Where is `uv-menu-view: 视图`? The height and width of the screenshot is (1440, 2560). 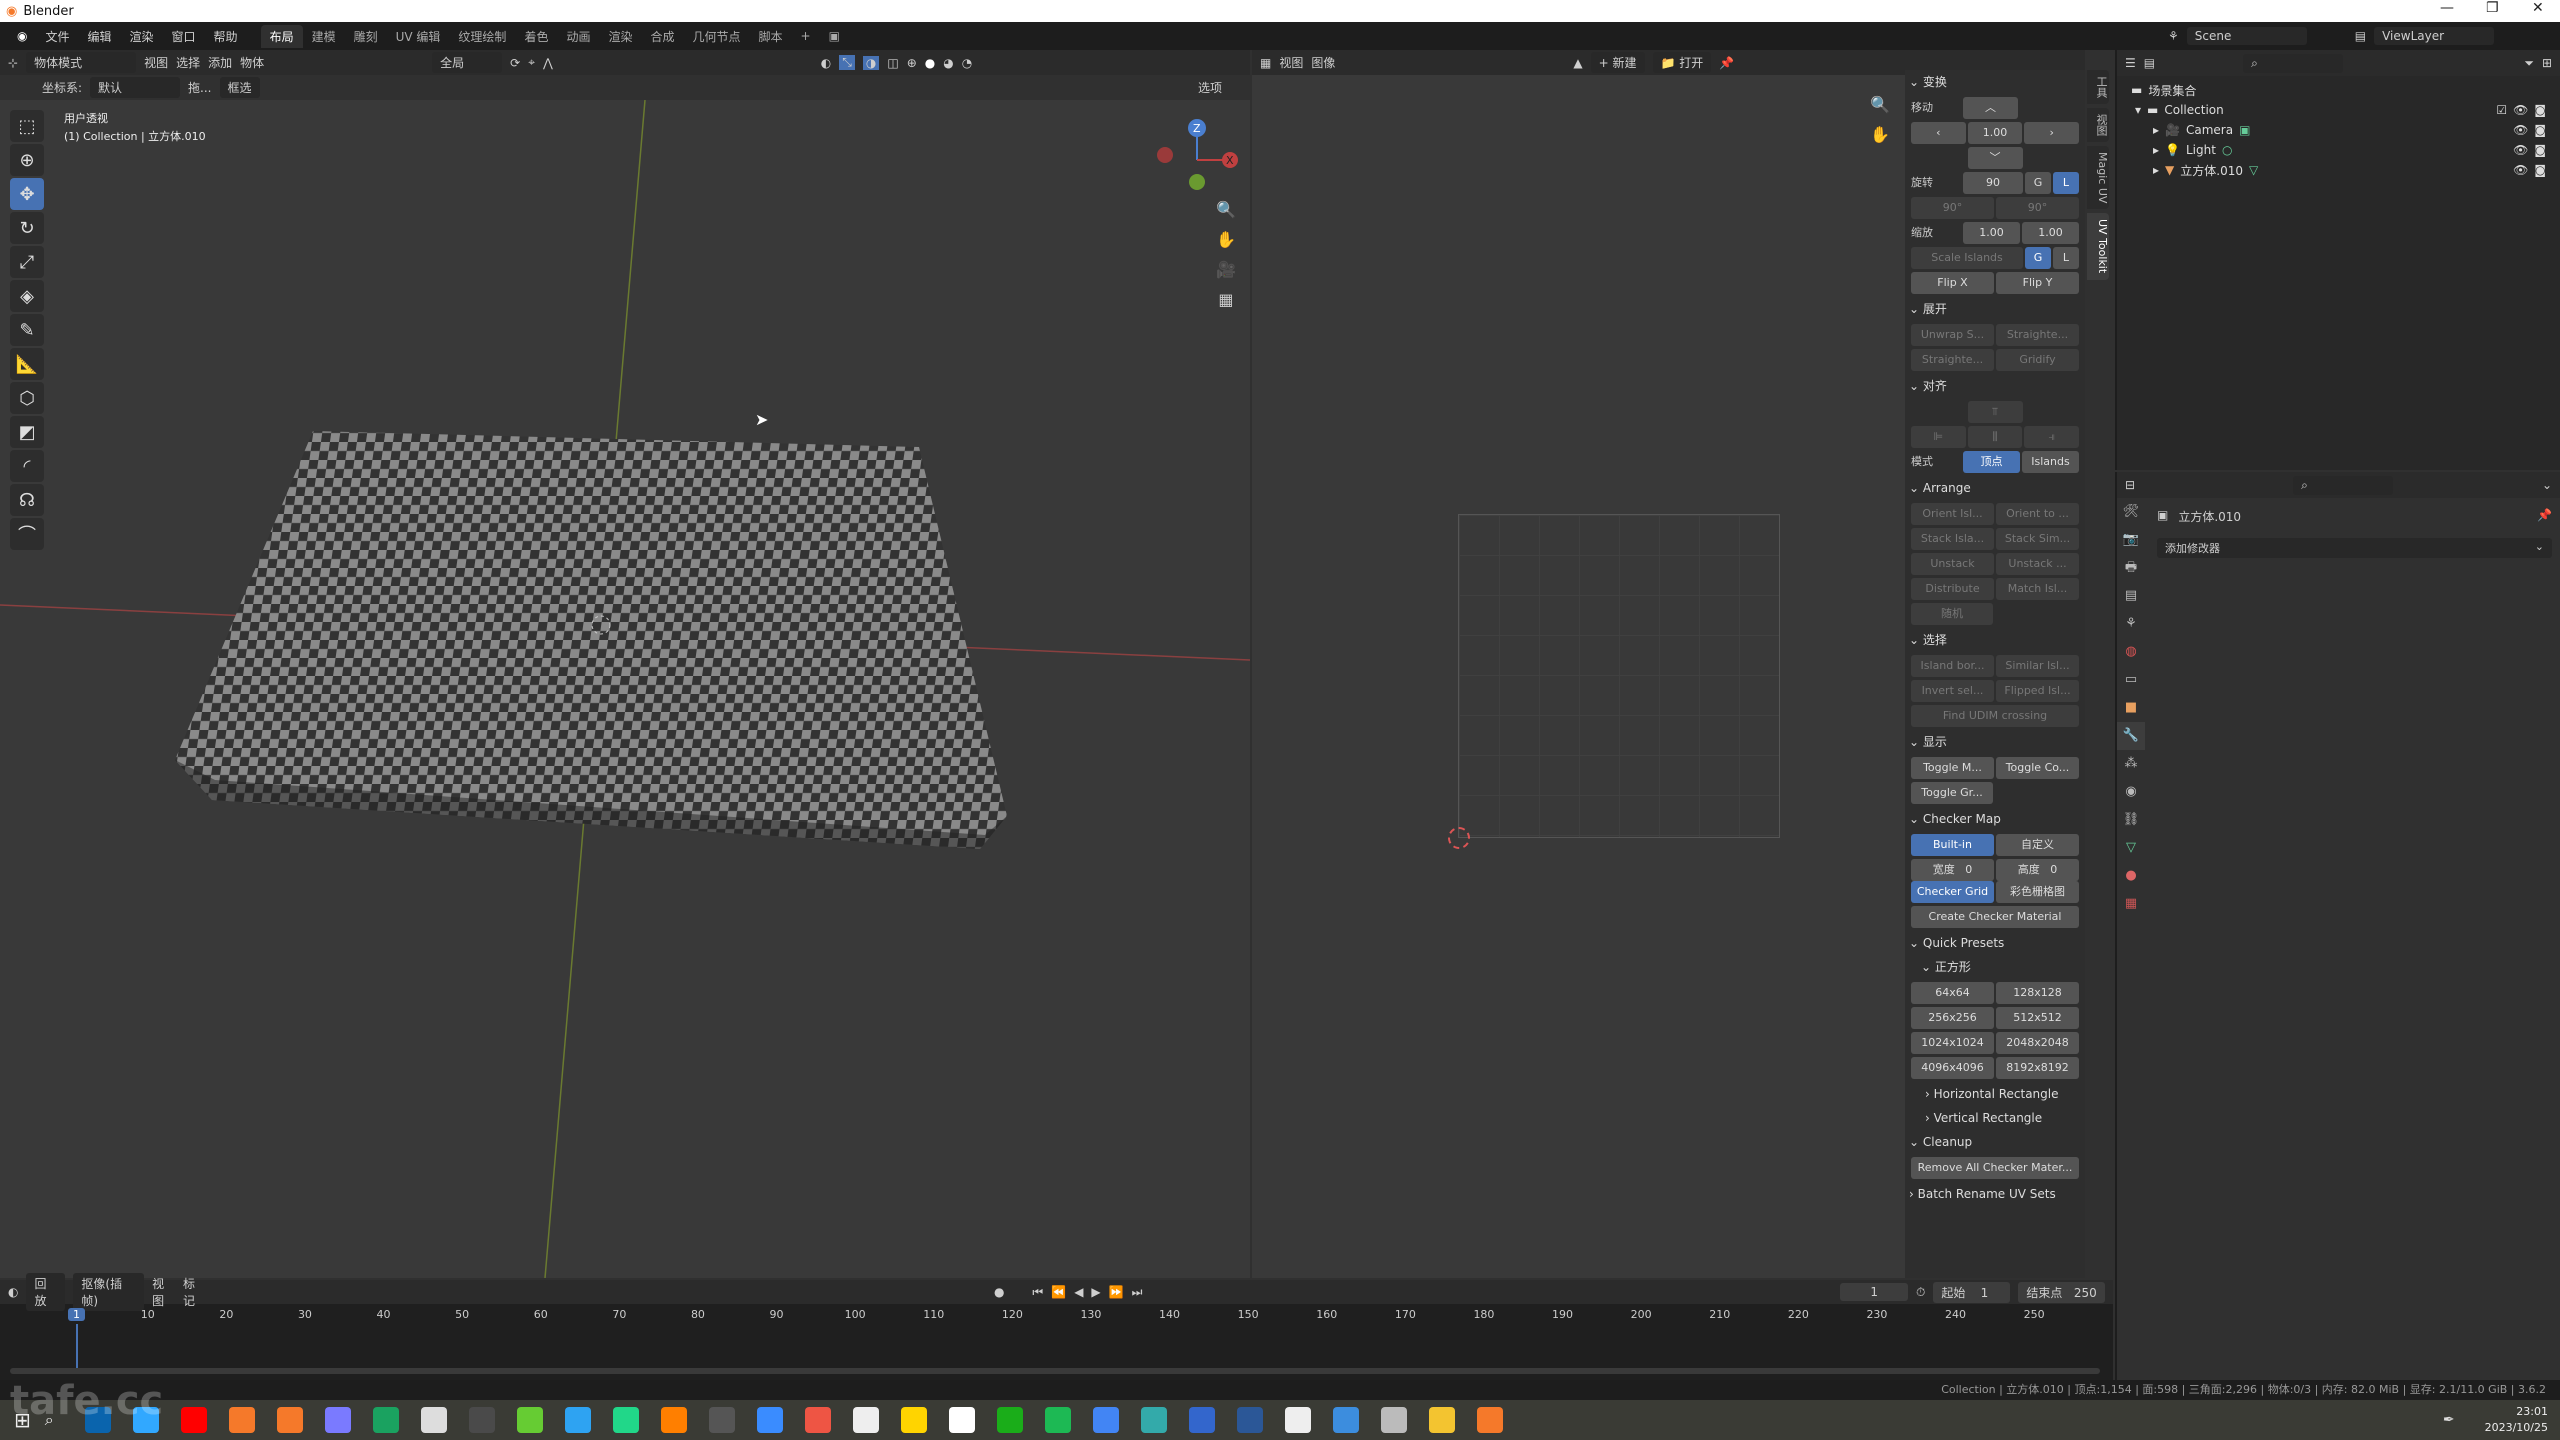 uv-menu-view: 视图 is located at coordinates (1291, 62).